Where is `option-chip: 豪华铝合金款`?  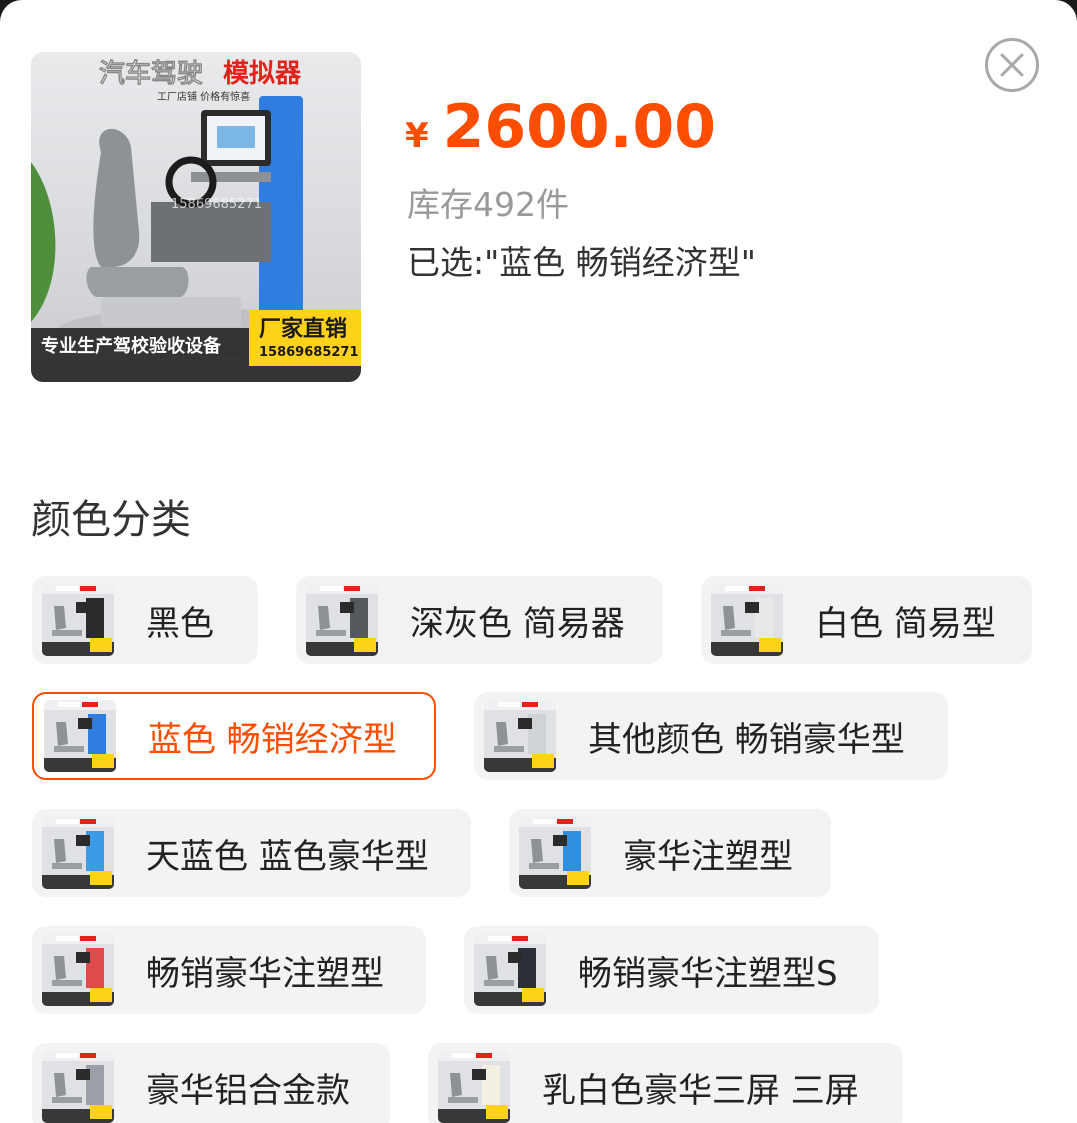
option-chip: 豪华铝合金款 is located at coordinates (211, 1083).